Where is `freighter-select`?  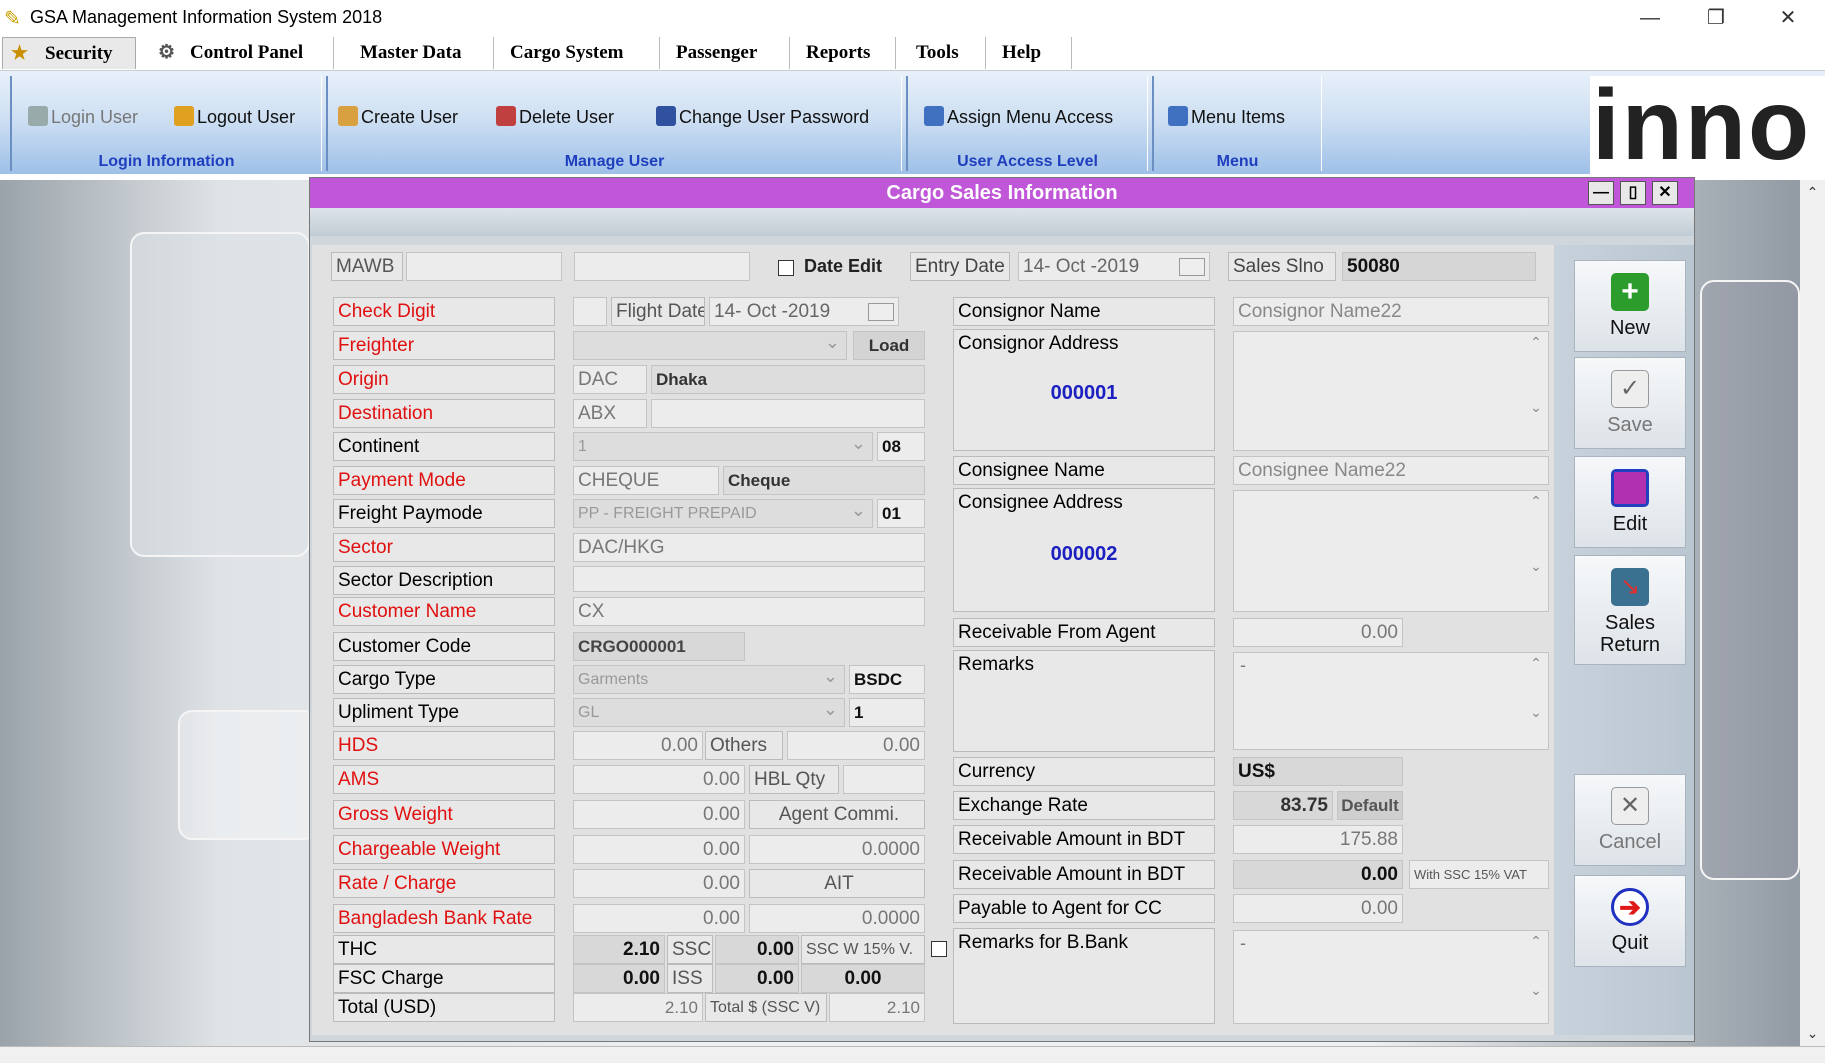
freighter-select is located at coordinates (710, 345).